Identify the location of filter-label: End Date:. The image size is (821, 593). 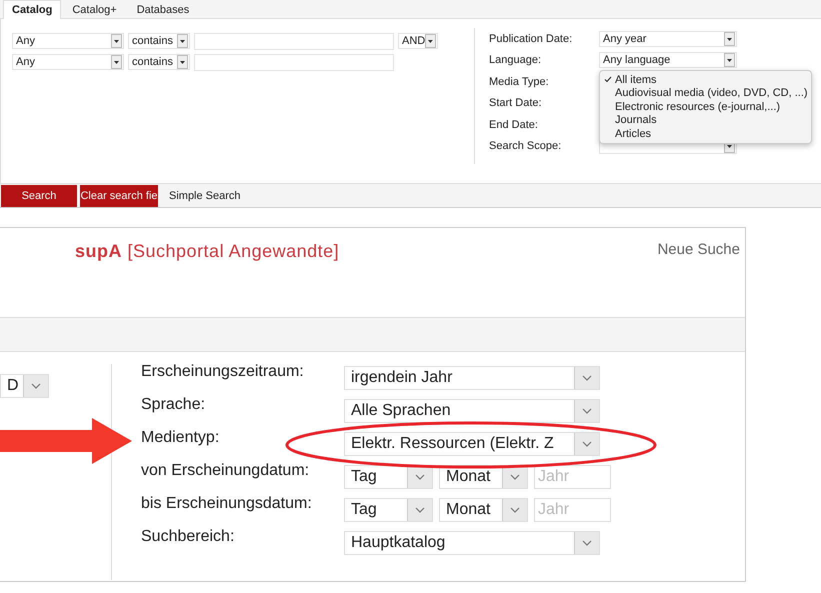
(514, 124).